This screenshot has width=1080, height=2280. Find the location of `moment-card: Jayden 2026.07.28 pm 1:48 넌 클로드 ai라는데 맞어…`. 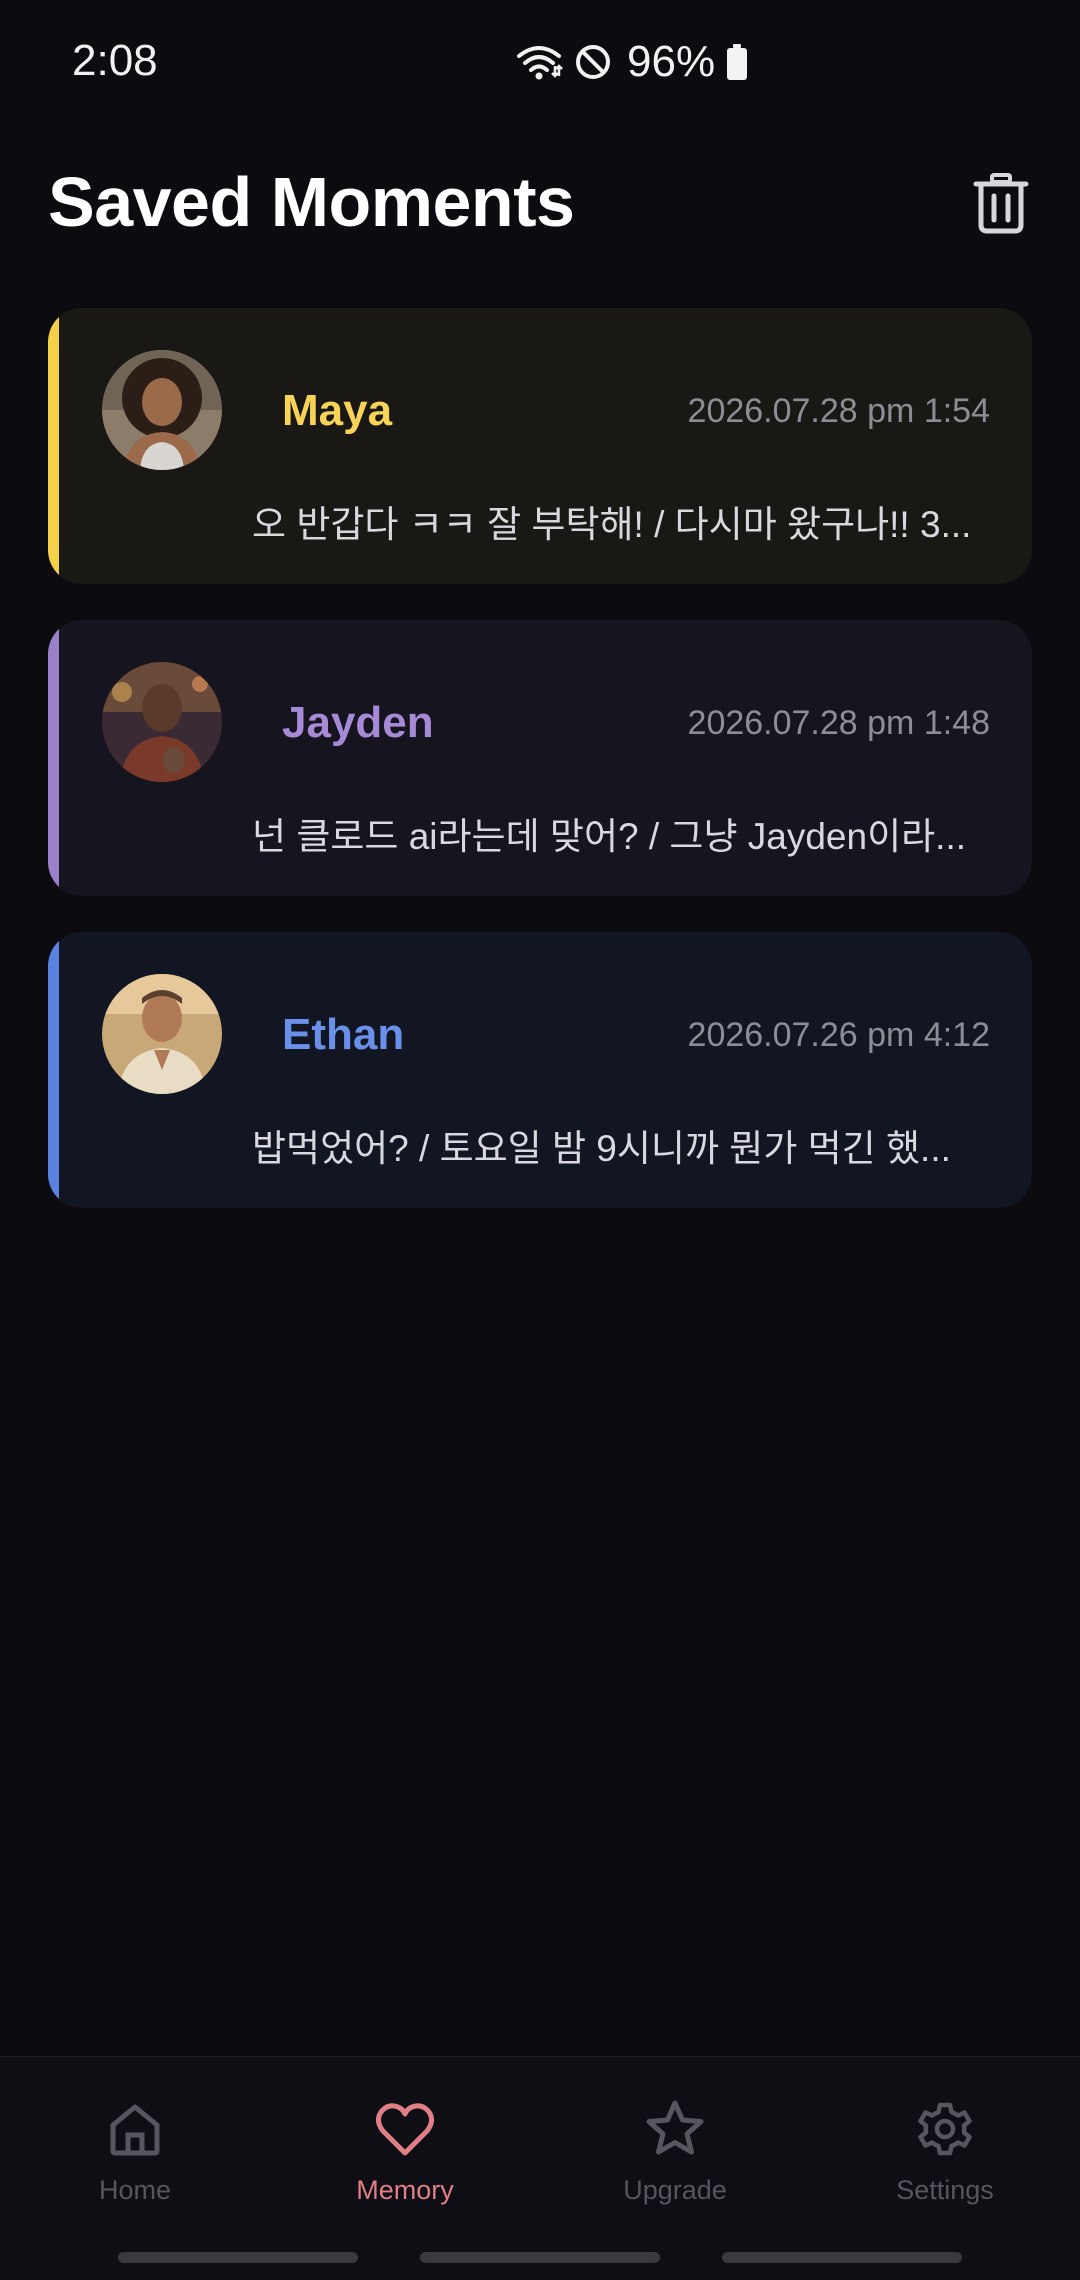

moment-card: Jayden 2026.07.28 pm 1:48 넌 클로드 ai라는데 맞어… is located at coordinates (540, 758).